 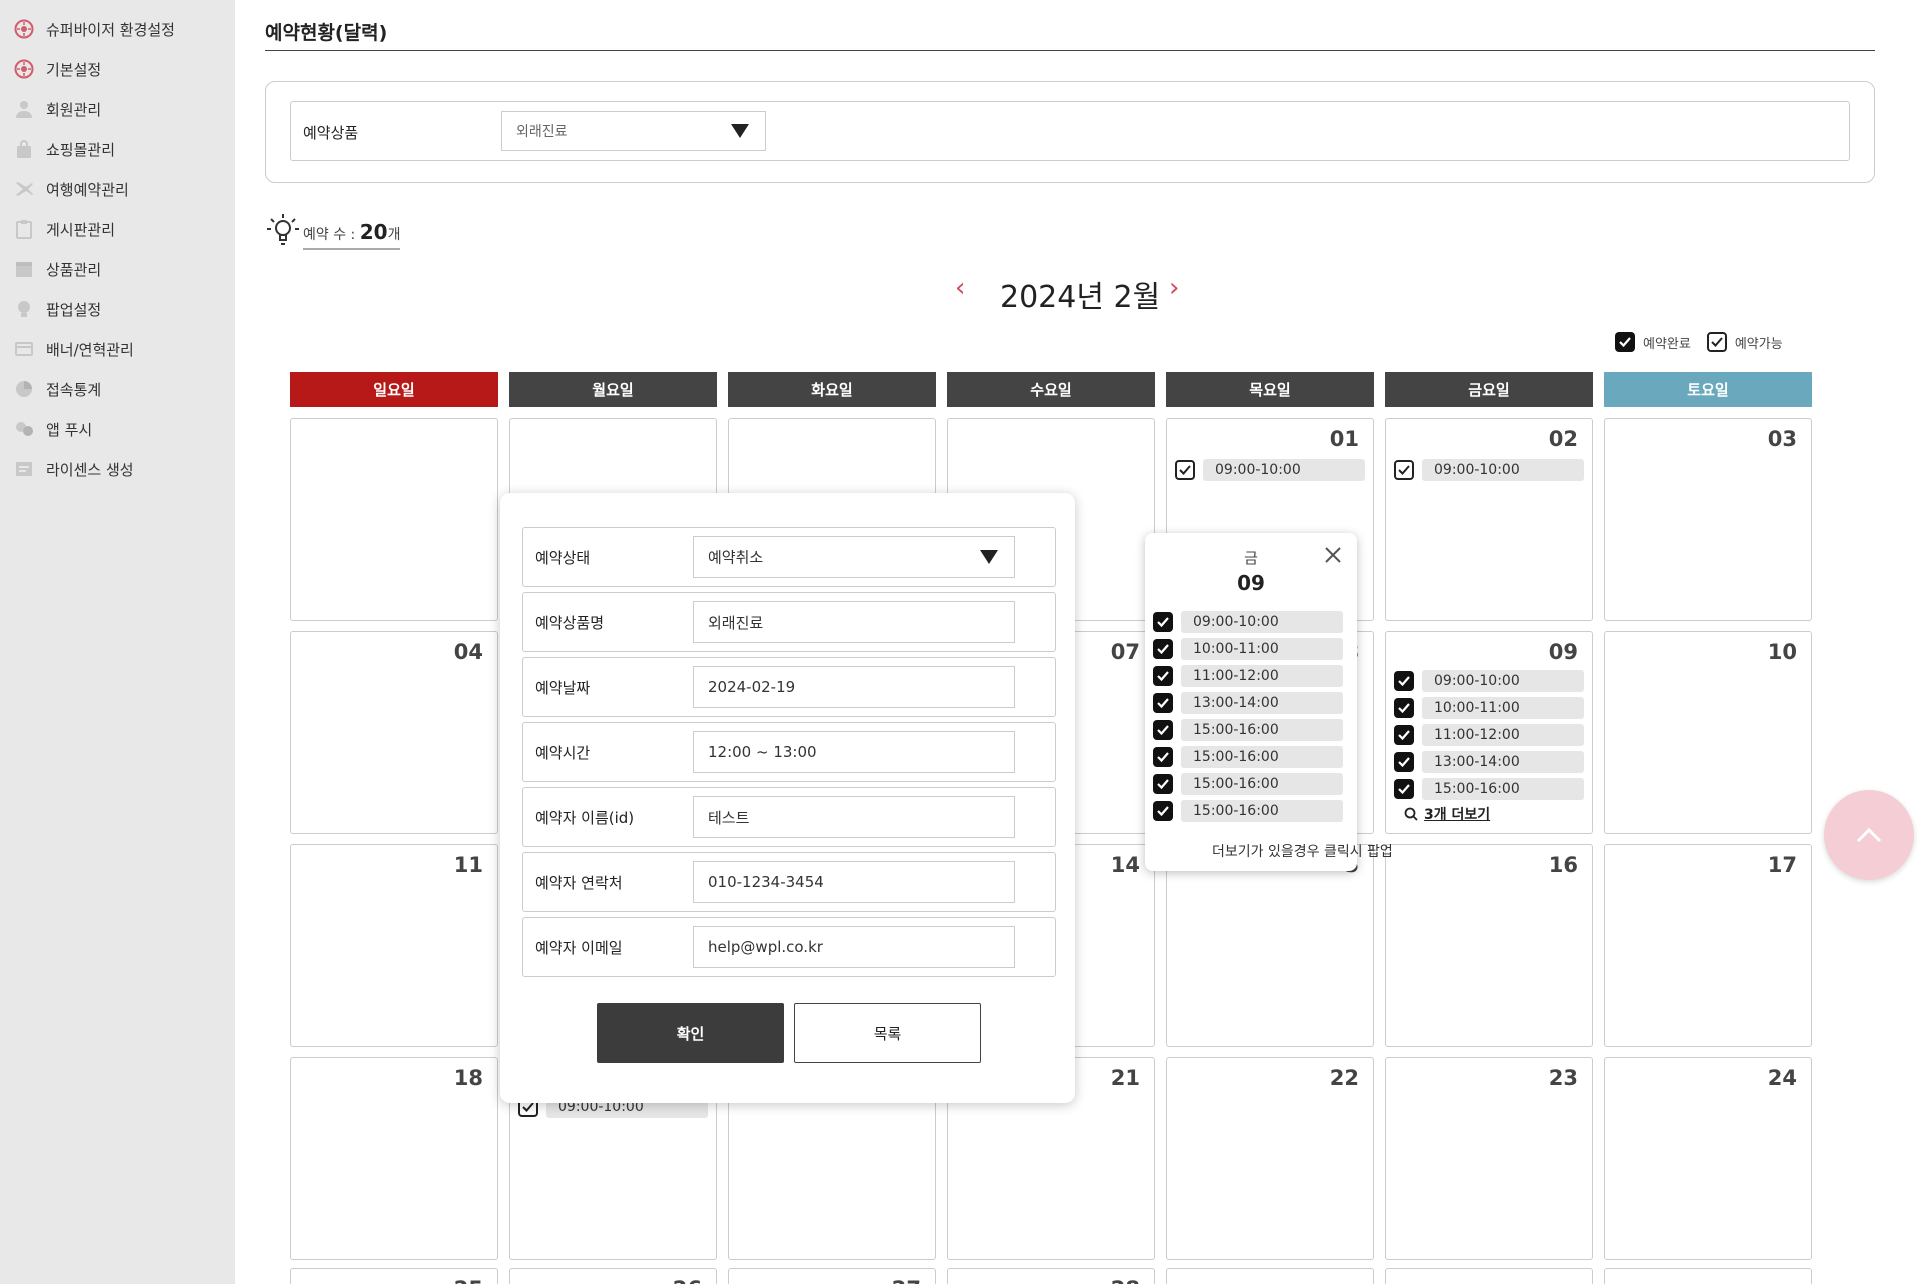 I want to click on calendar-cell-24: 24, so click(x=1708, y=1158).